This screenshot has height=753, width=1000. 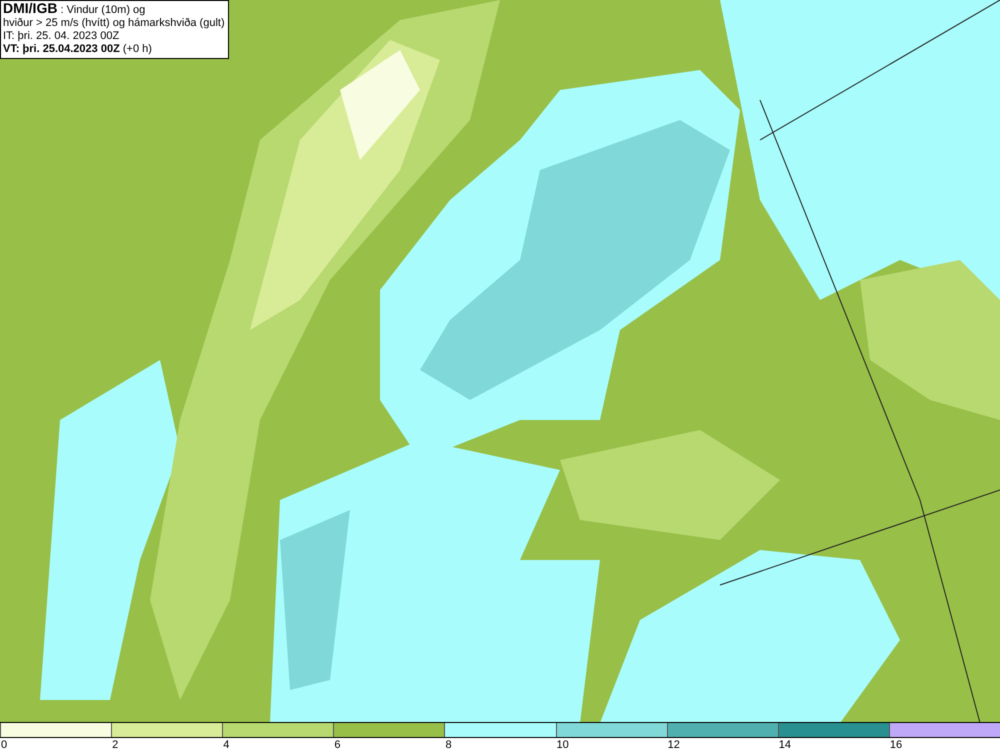 I want to click on info-line: VT: þri. 25.04.2023 00Z (+0 h), so click(x=78, y=49).